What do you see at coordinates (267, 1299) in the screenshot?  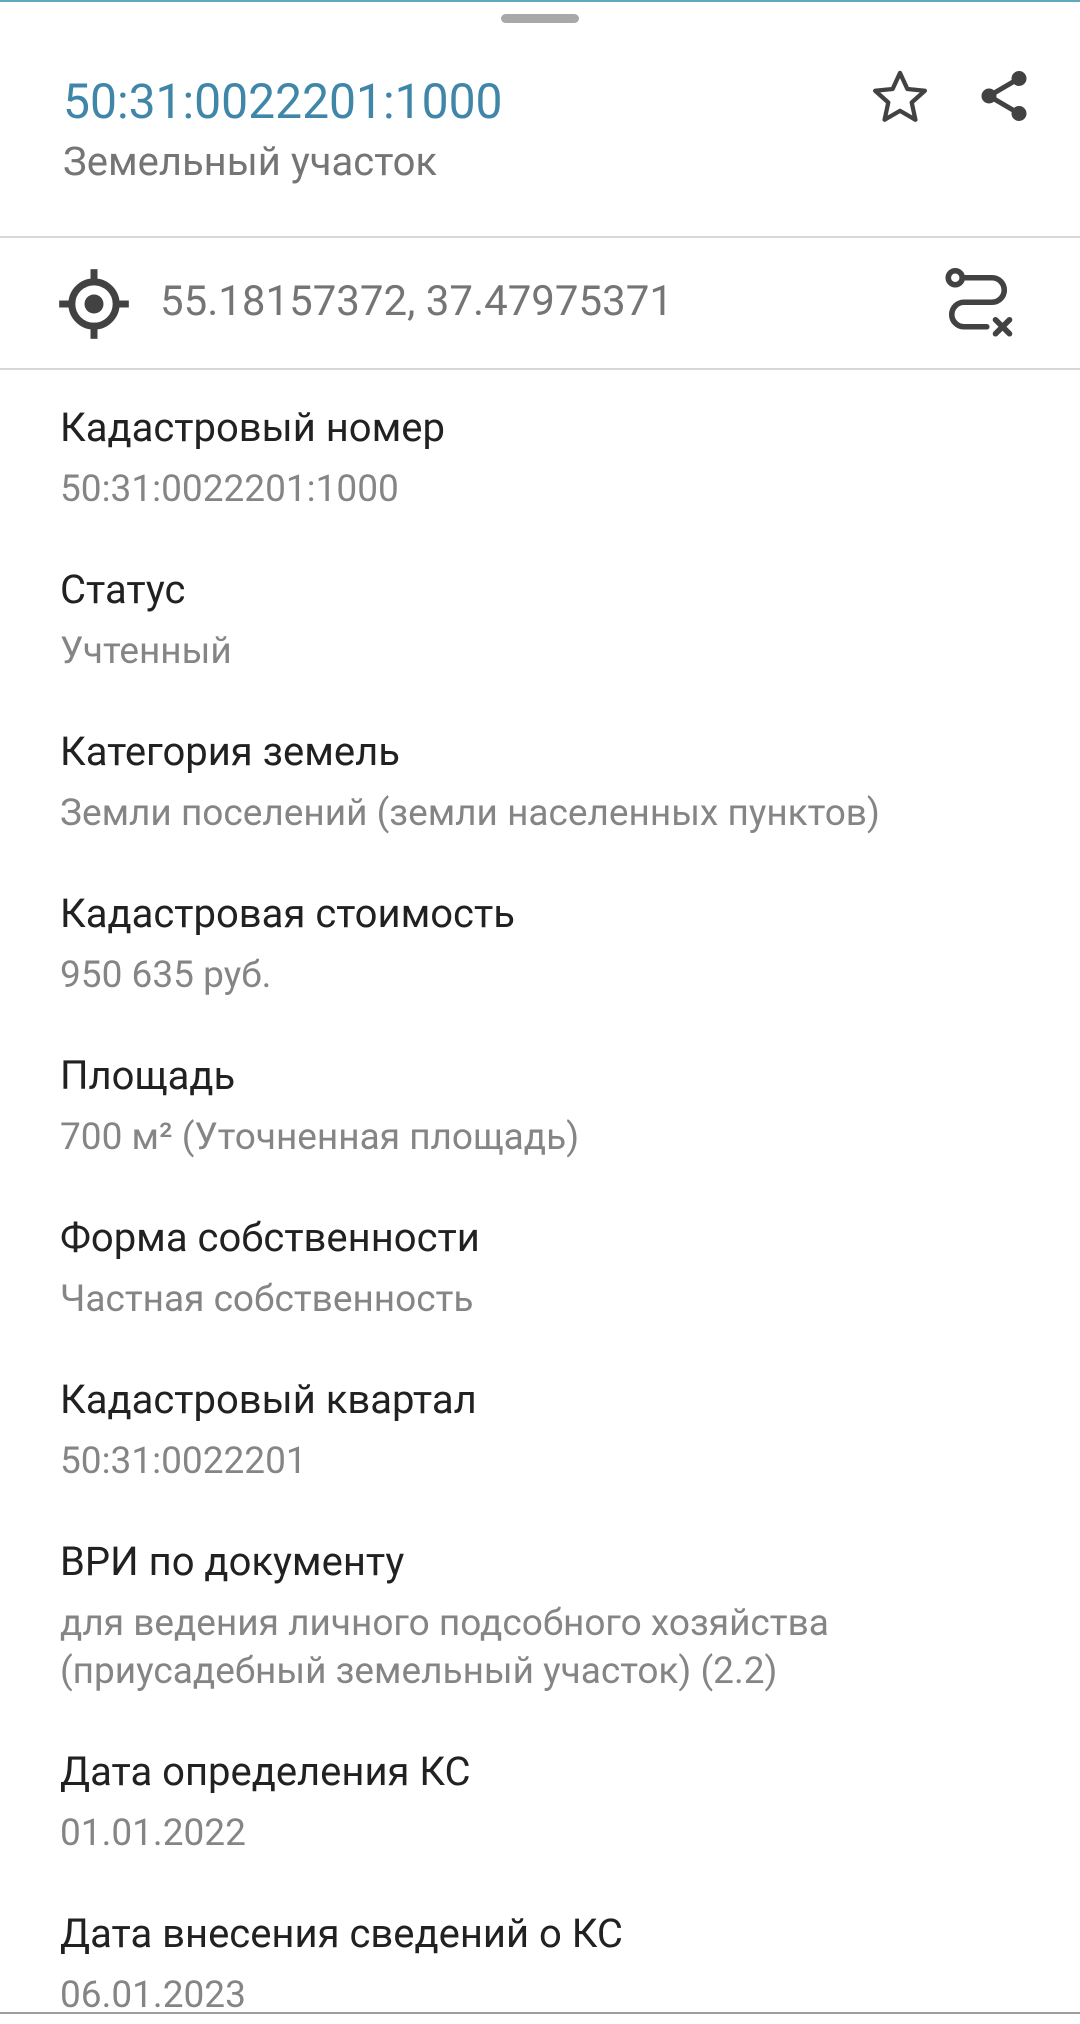 I see `field-value: Частная собственность` at bounding box center [267, 1299].